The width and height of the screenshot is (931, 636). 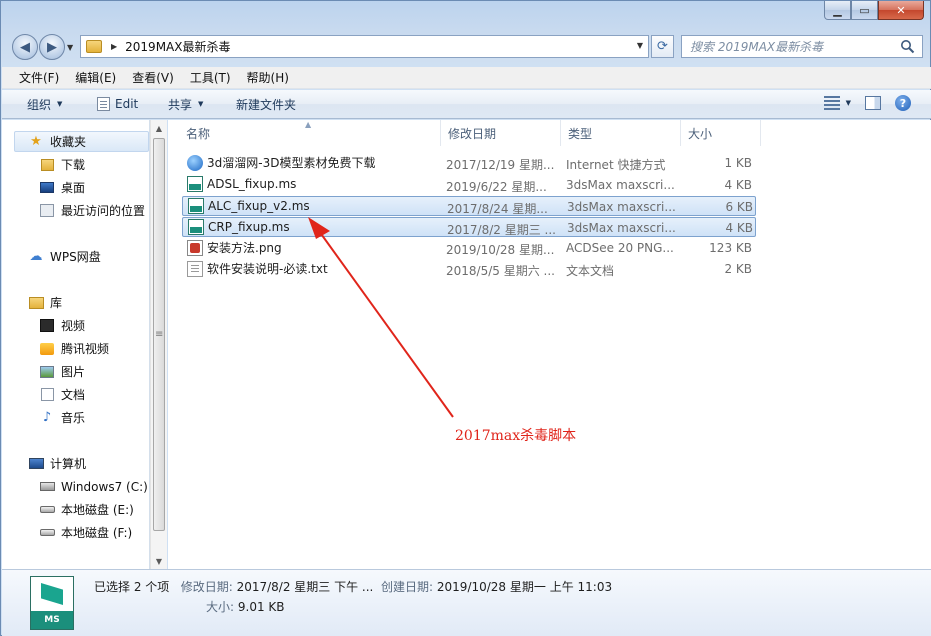 I want to click on menu-edit: 编辑(E), so click(x=95, y=77).